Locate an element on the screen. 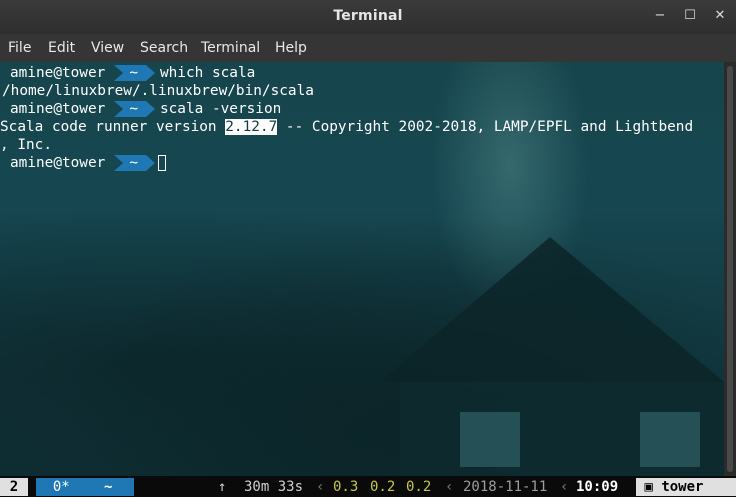 This screenshot has width=736, height=497. close-icon: ✕ is located at coordinates (720, 16).